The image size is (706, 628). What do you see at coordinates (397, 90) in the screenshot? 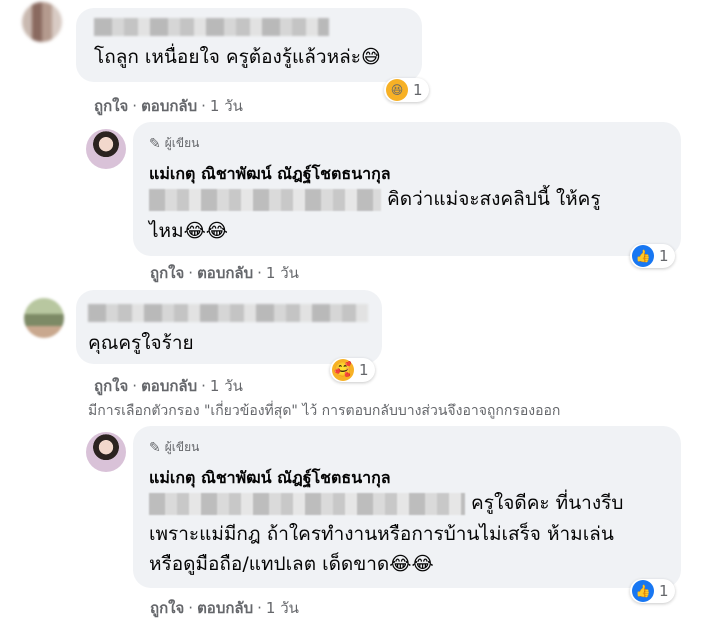
I see `haha-reaction-icon: 😆` at bounding box center [397, 90].